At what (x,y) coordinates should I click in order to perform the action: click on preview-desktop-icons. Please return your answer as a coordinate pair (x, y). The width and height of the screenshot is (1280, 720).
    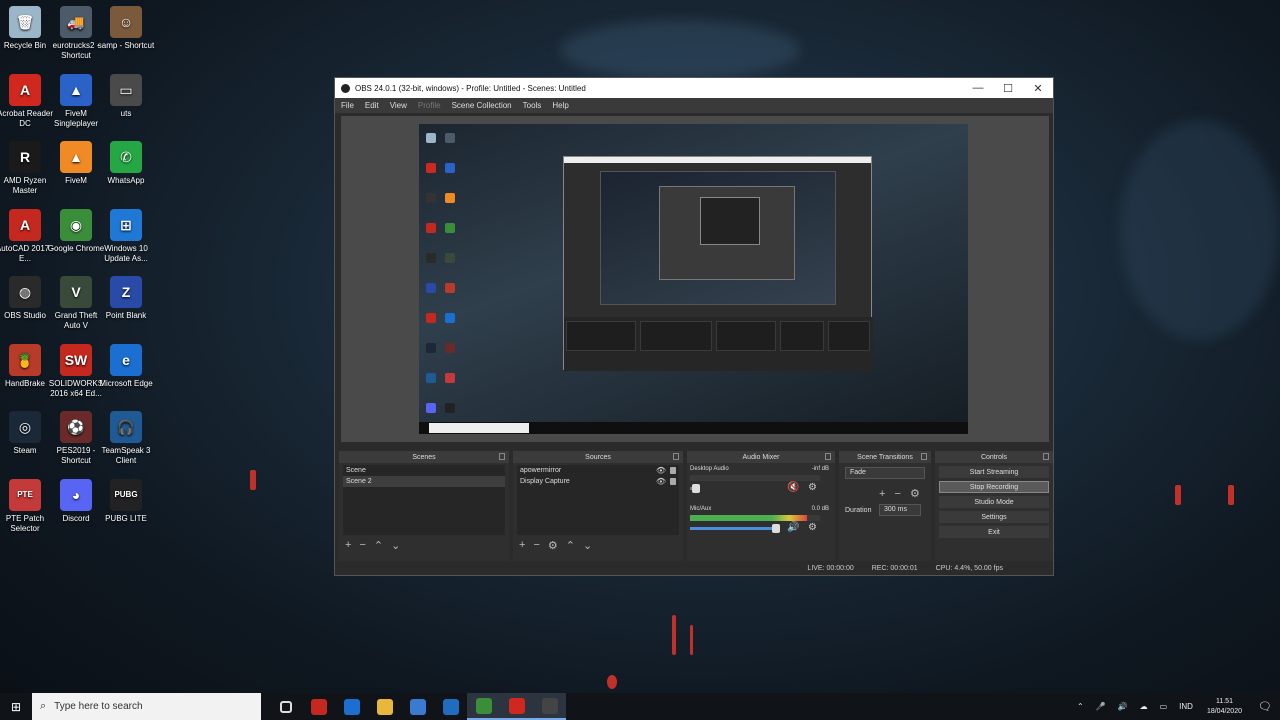
    Looking at the image, I should click on (453, 278).